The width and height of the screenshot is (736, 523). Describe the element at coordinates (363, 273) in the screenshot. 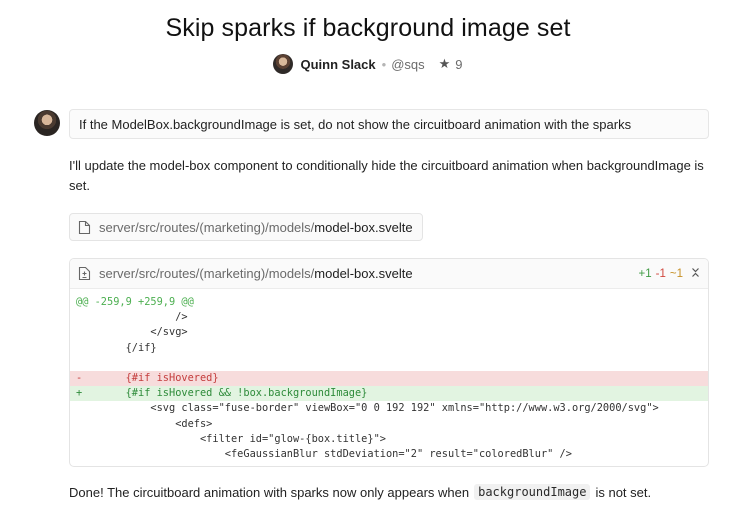

I see `diff-file-name: model-box.svelte` at that location.